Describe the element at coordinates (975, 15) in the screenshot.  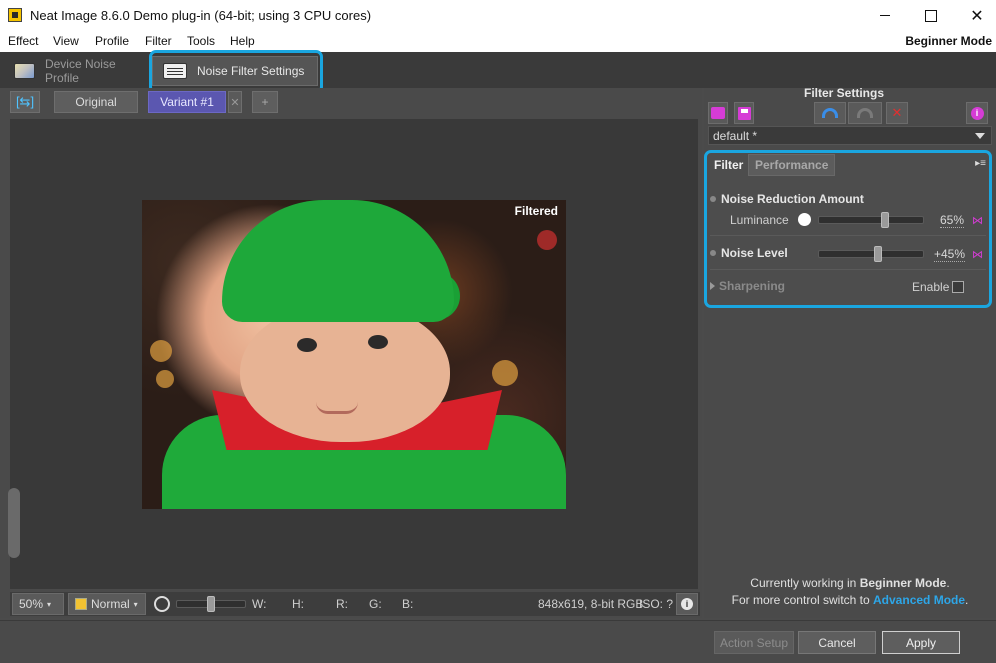
I see `close-button: ✕` at that location.